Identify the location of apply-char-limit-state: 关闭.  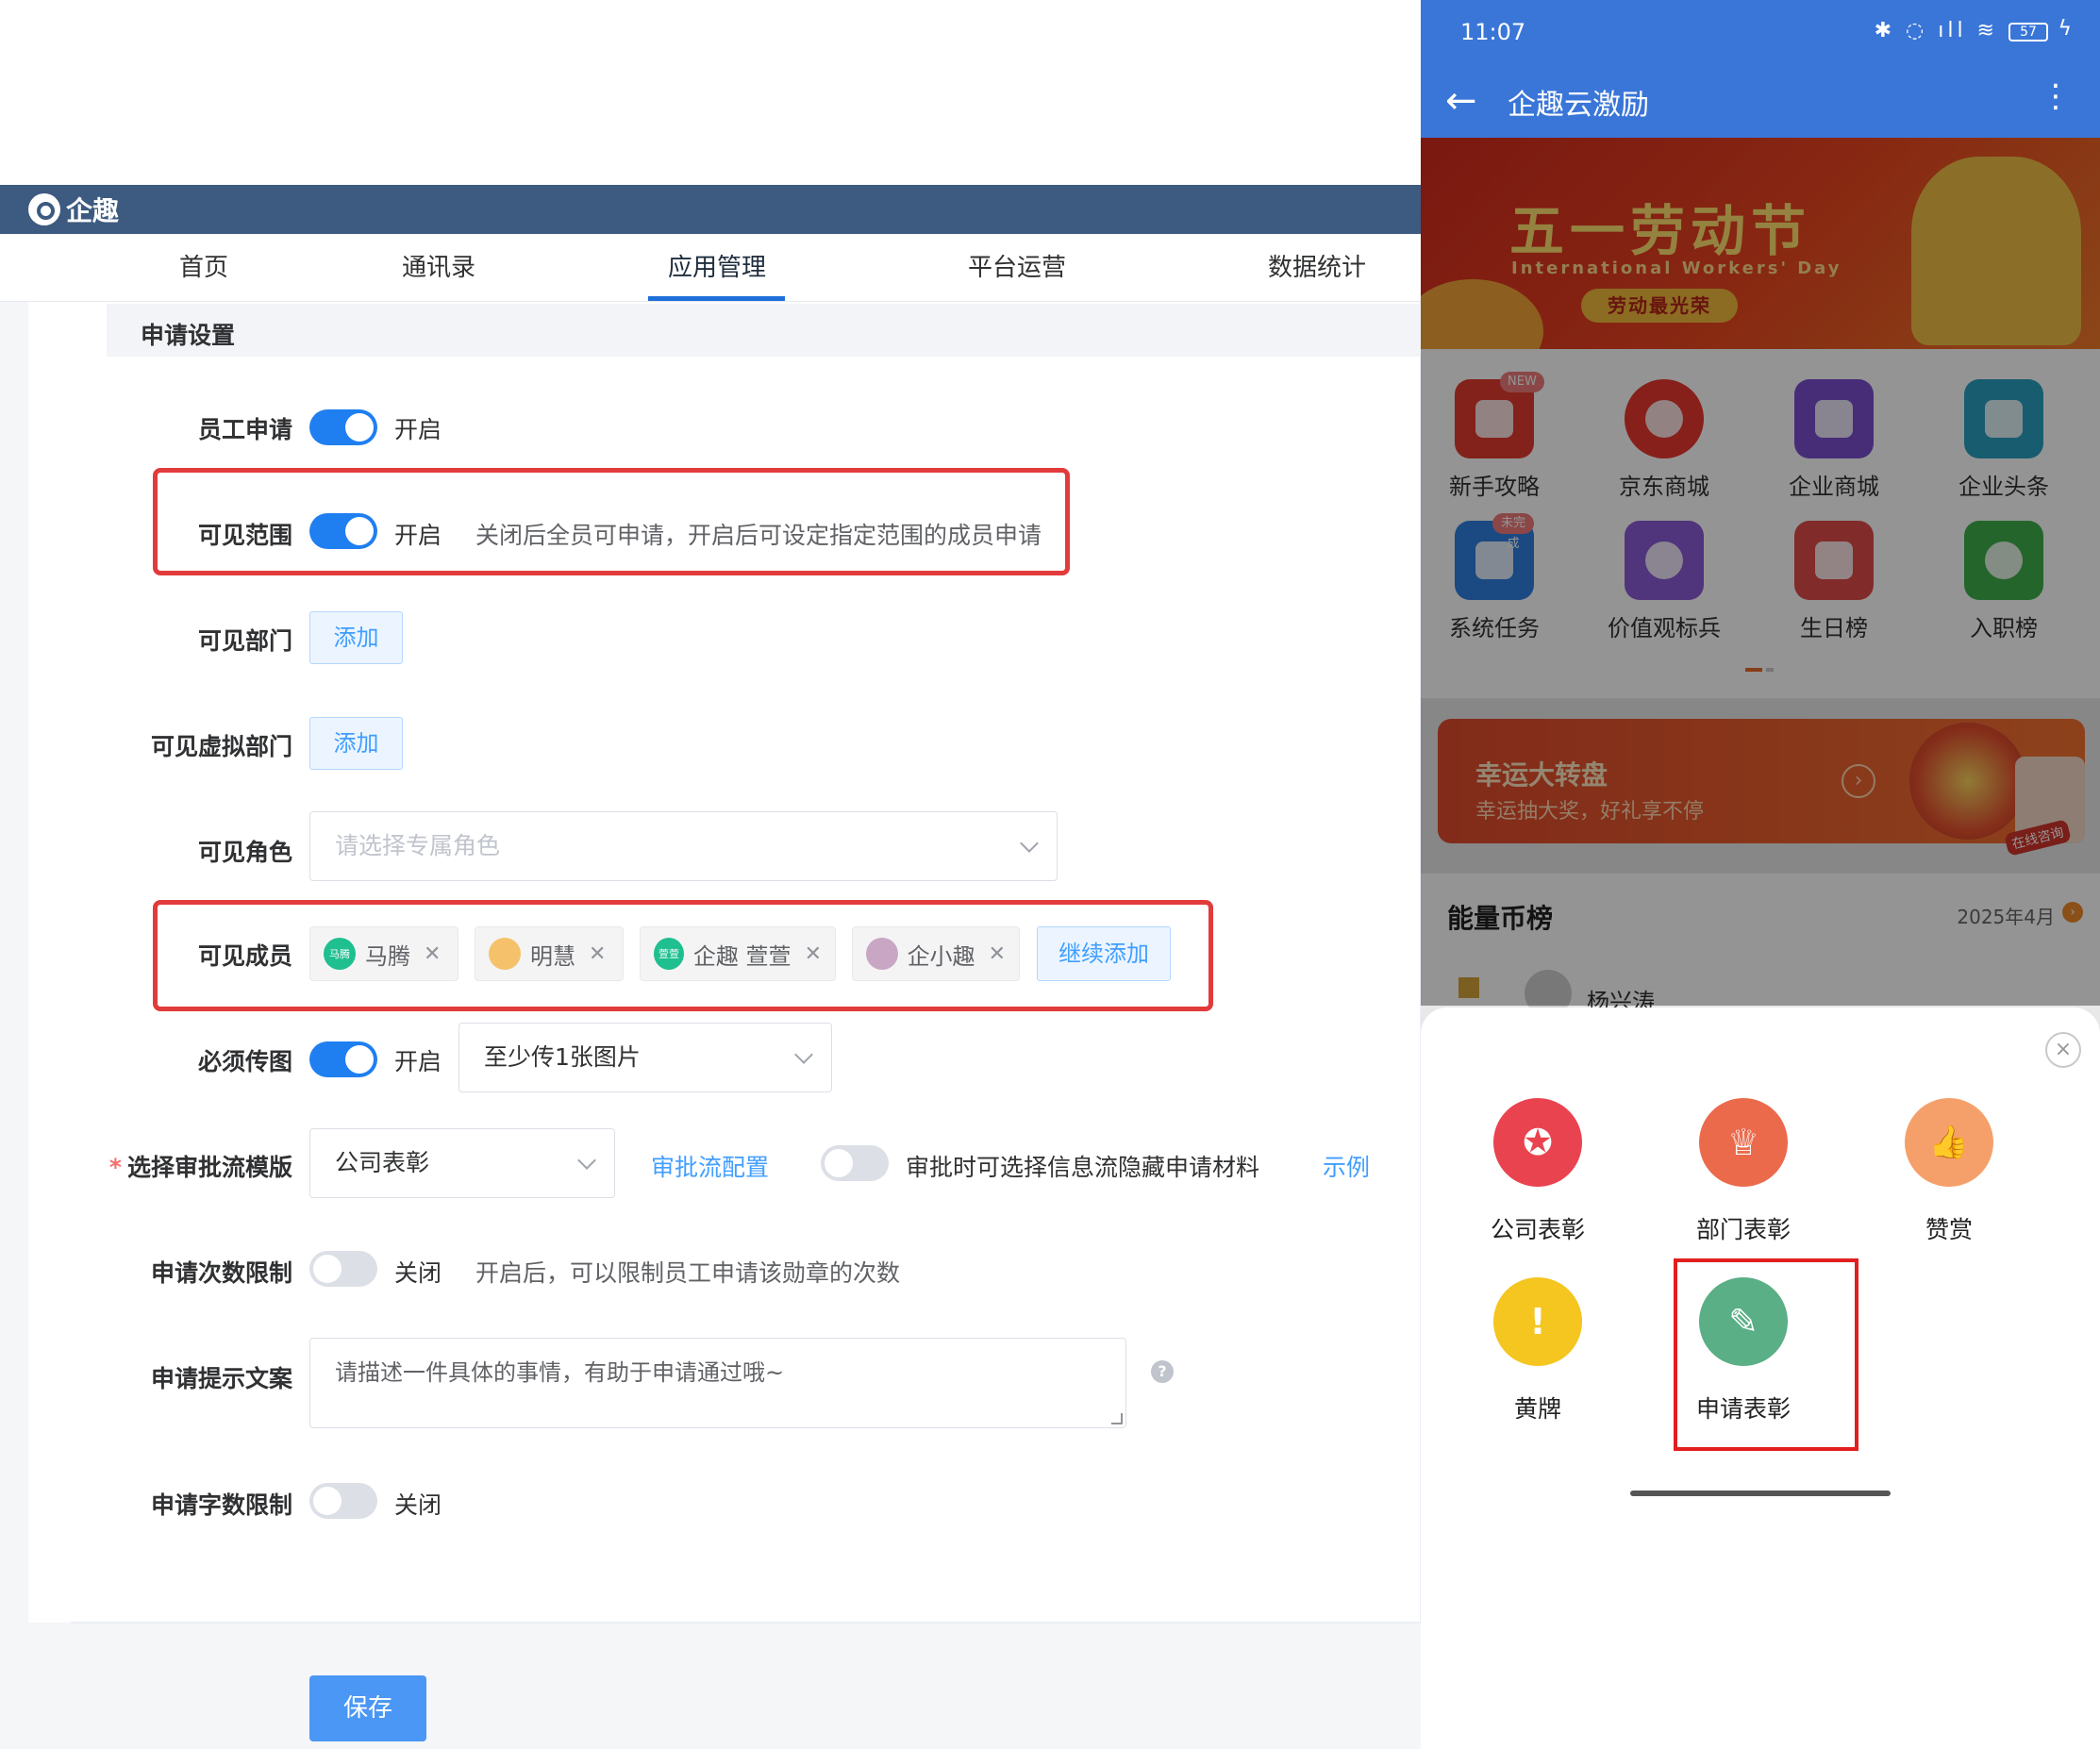
(418, 1505).